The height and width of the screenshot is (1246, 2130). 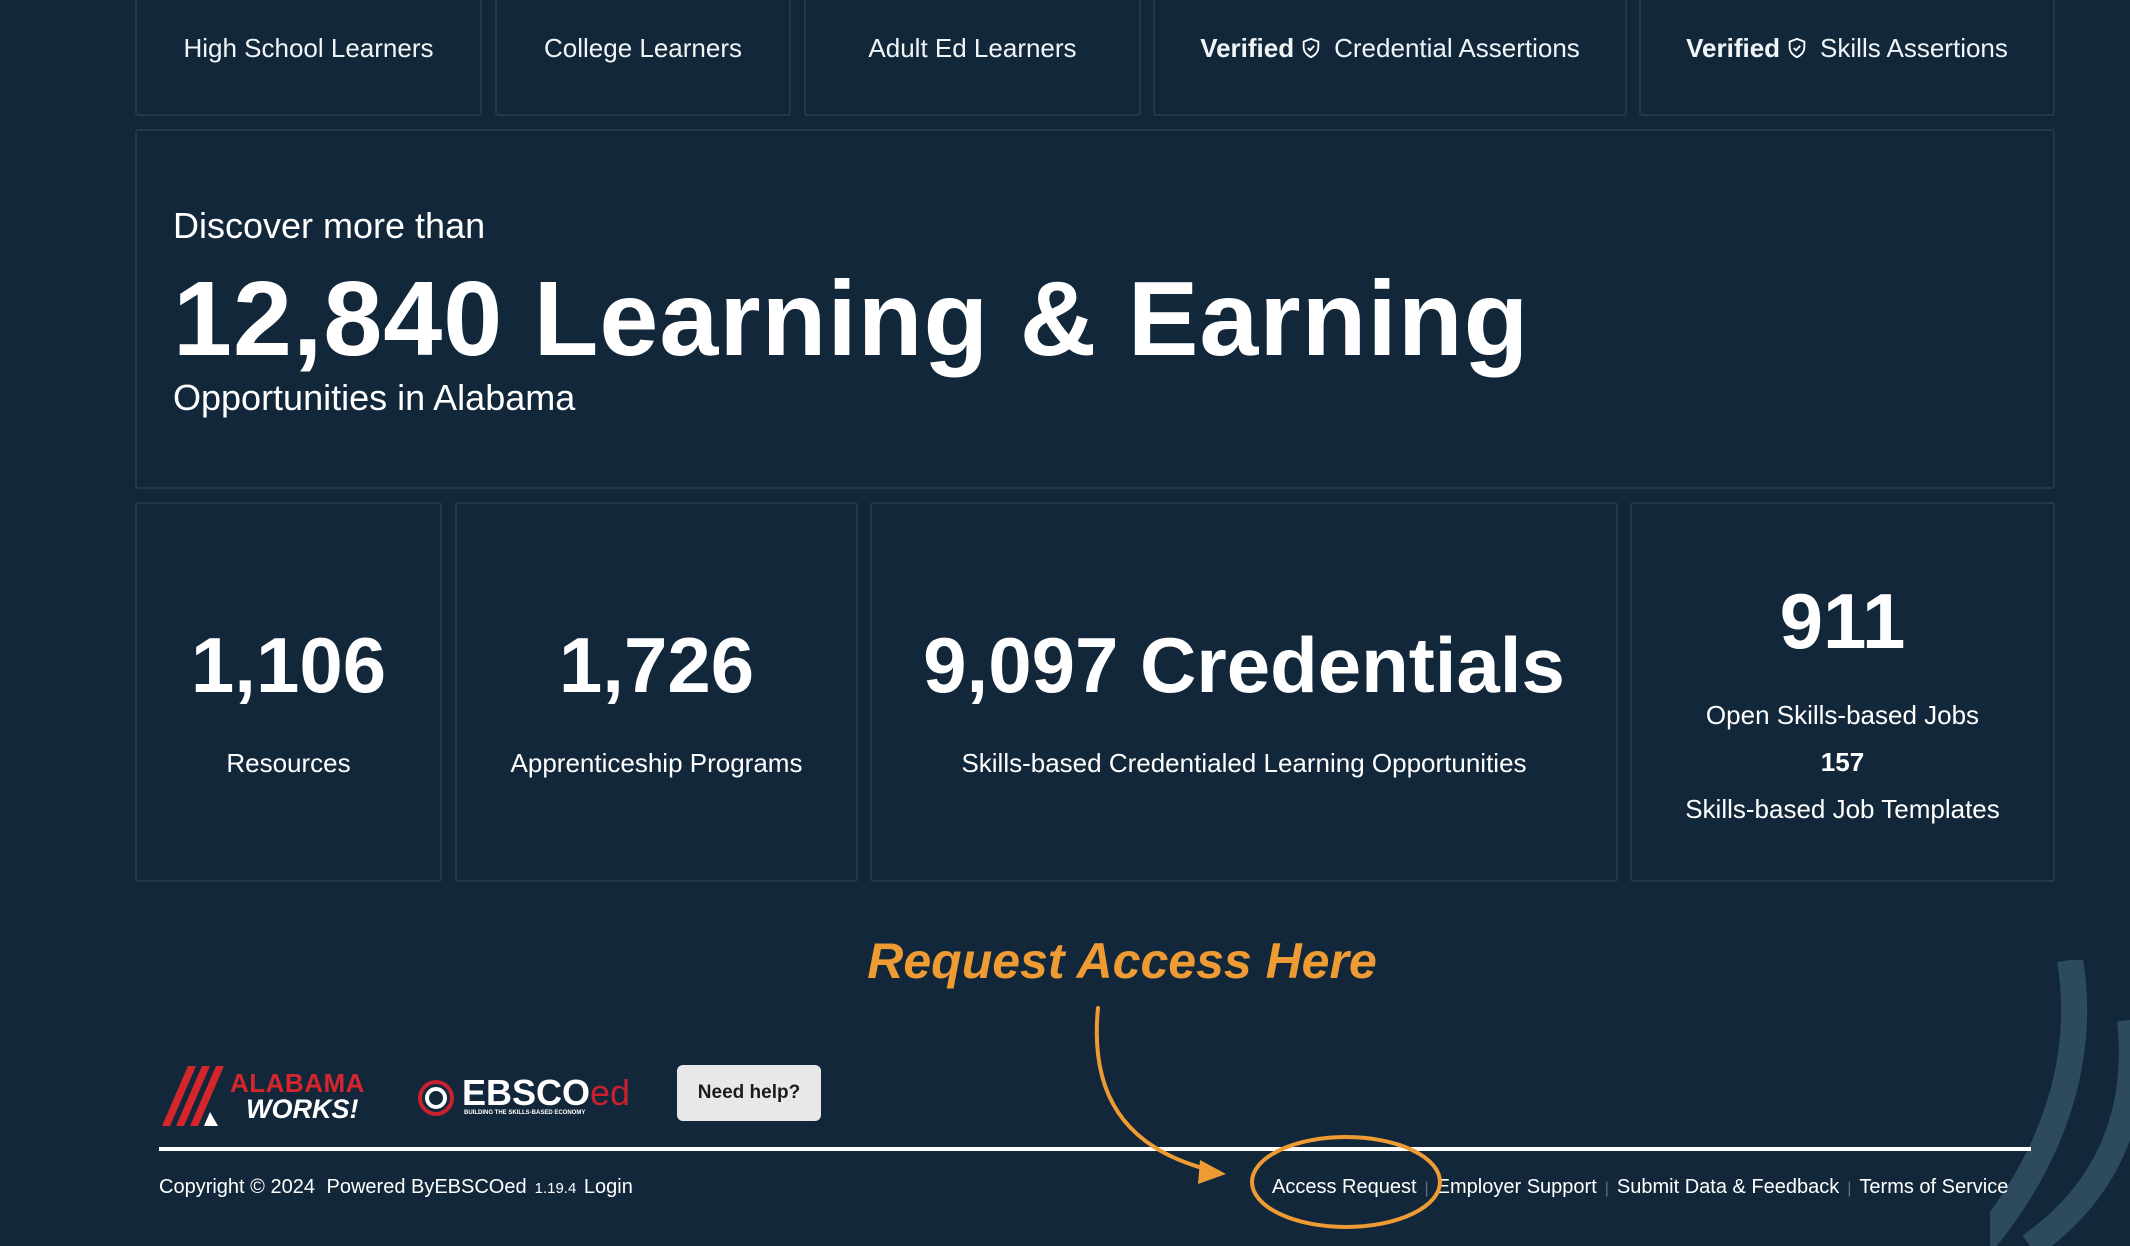 What do you see at coordinates (288, 665) in the screenshot?
I see `stat-value: 1,106` at bounding box center [288, 665].